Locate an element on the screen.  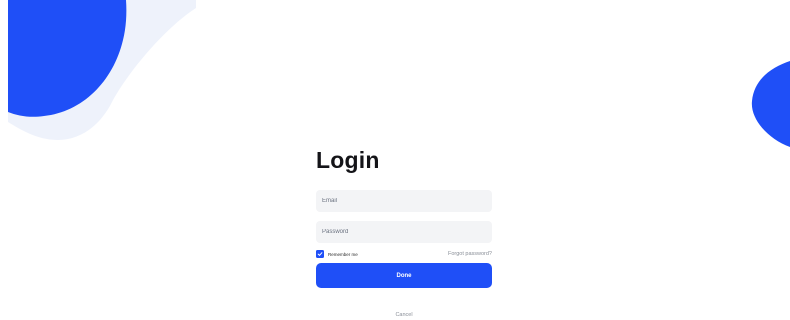
decorative-blob-top-left is located at coordinates (102, 70).